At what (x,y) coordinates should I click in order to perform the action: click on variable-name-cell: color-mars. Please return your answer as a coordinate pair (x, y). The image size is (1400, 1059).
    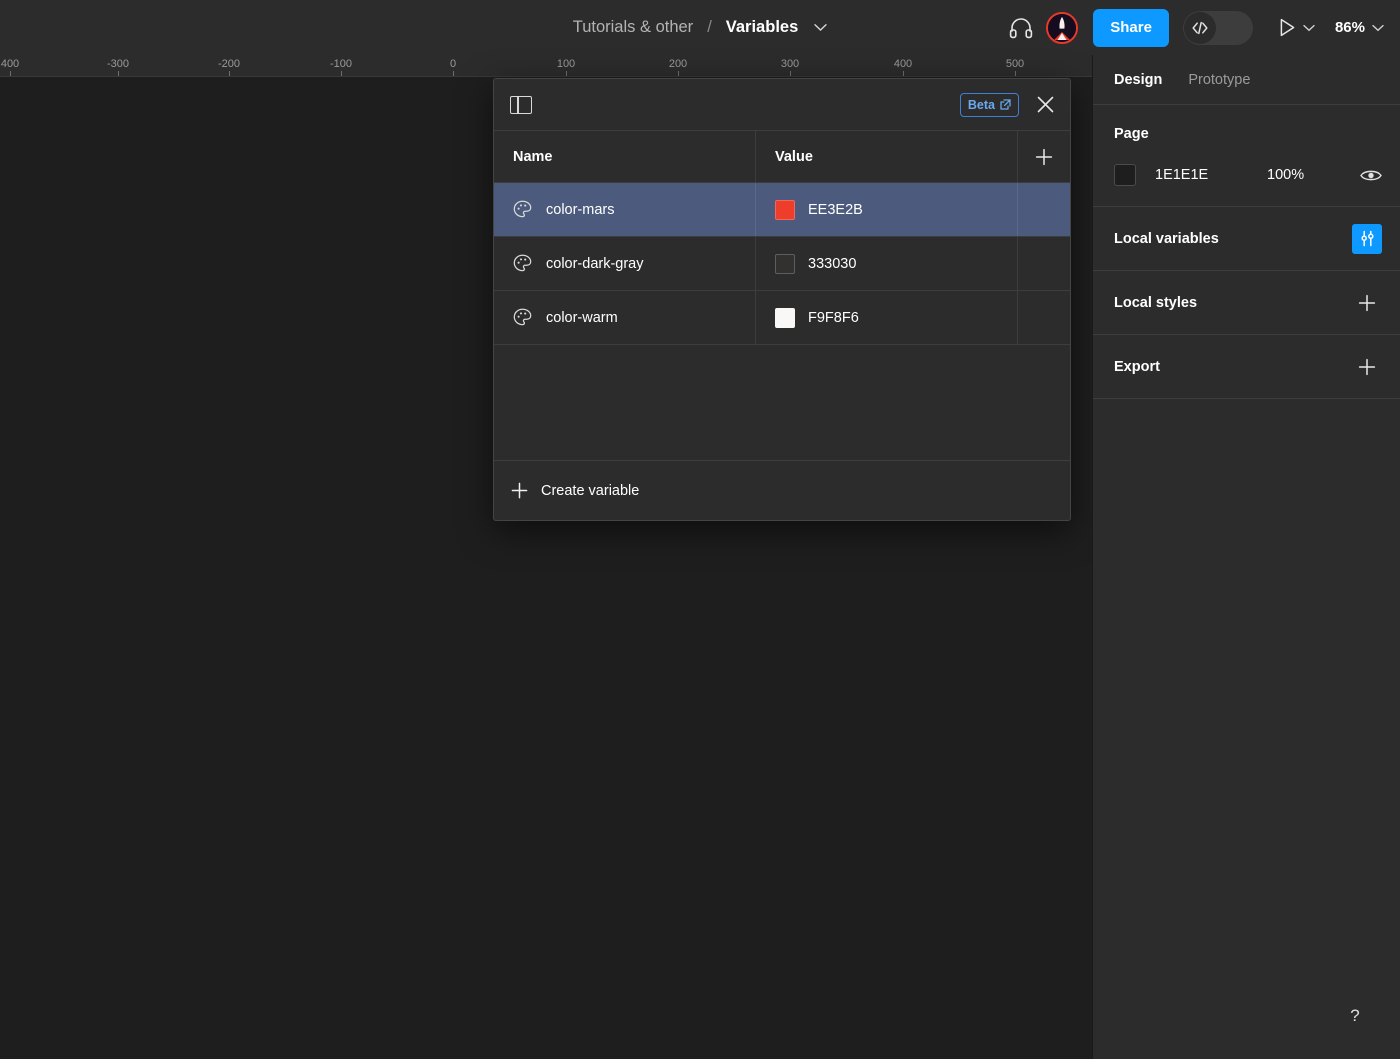
    Looking at the image, I should click on (625, 209).